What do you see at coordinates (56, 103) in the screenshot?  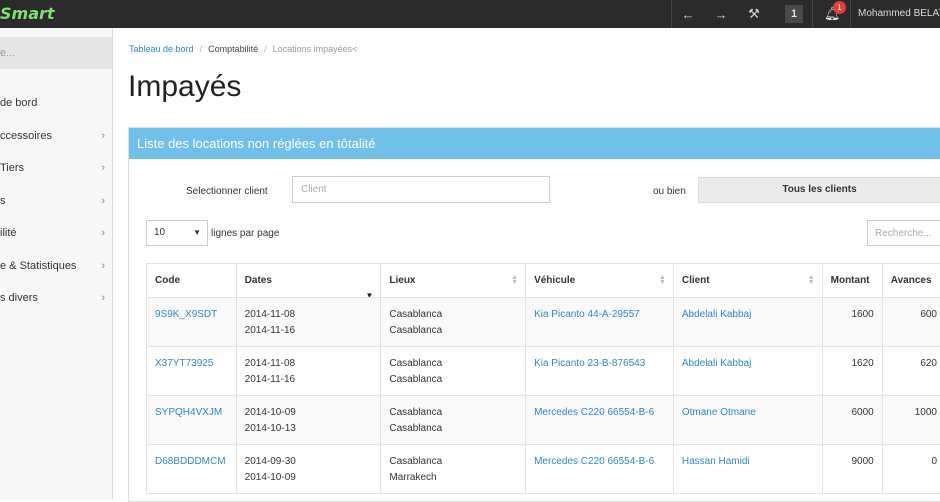 I see `sidebar-item-dashboard: de bord` at bounding box center [56, 103].